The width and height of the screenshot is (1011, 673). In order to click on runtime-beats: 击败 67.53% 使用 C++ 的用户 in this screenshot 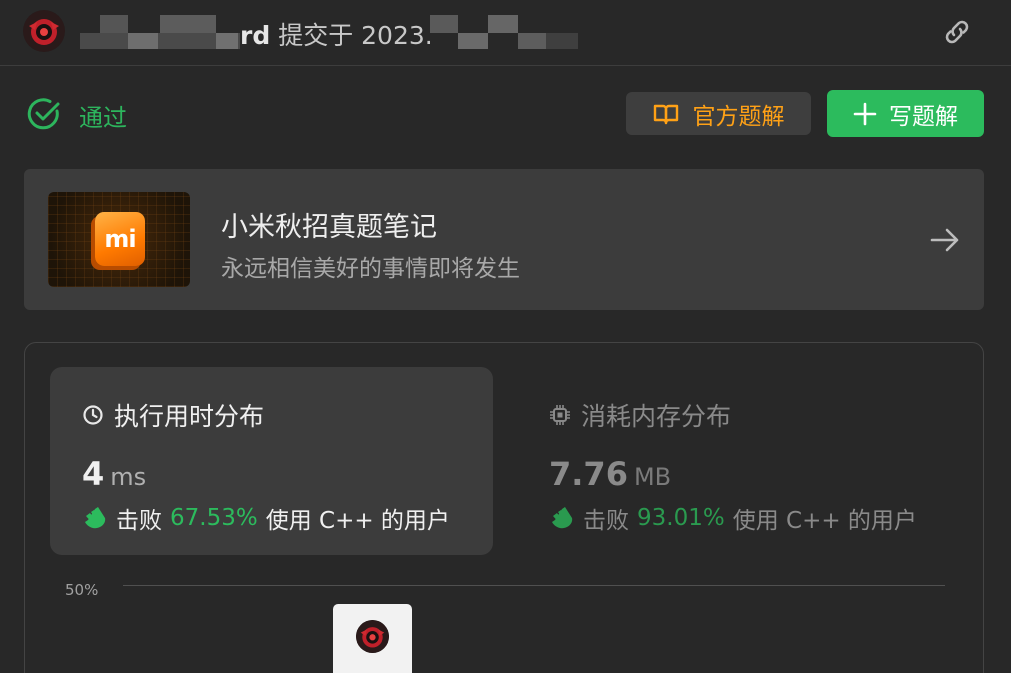, I will do `click(266, 518)`.